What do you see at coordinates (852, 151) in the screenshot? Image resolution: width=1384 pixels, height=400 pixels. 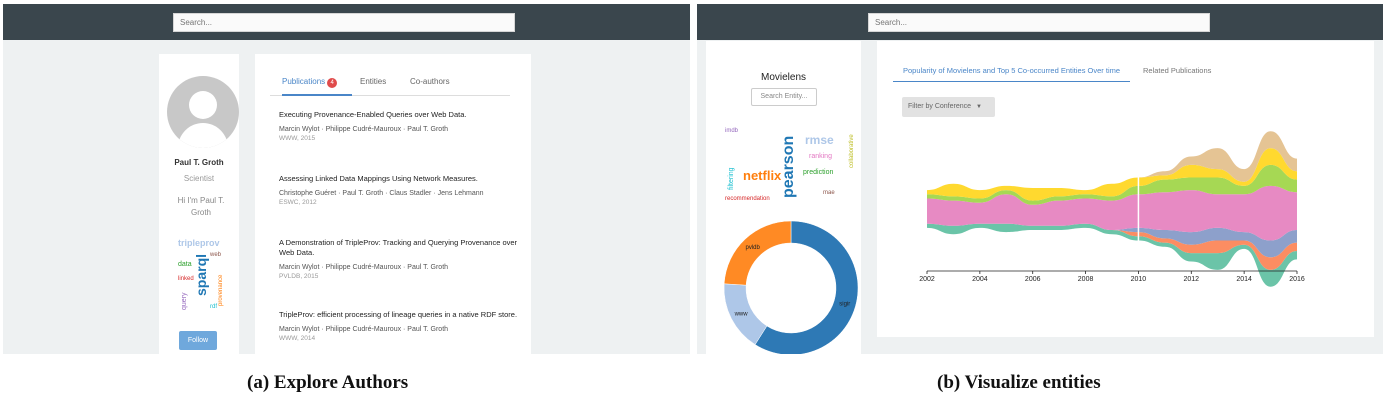 I see `word-cloud-term: collaborative` at bounding box center [852, 151].